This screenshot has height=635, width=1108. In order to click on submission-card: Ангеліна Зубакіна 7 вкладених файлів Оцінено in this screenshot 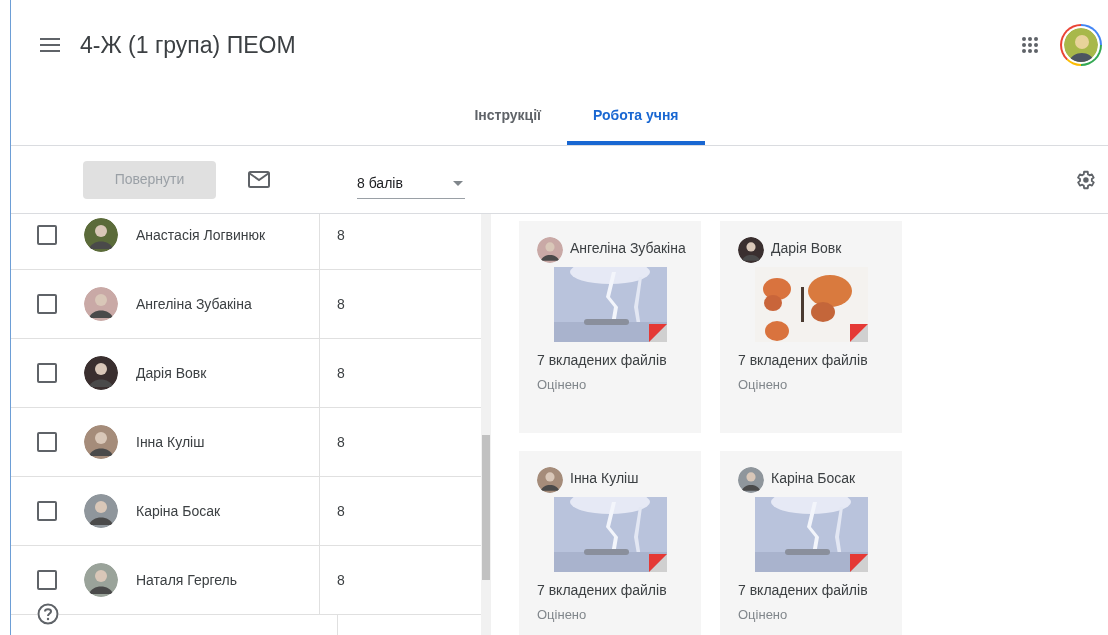, I will do `click(610, 327)`.